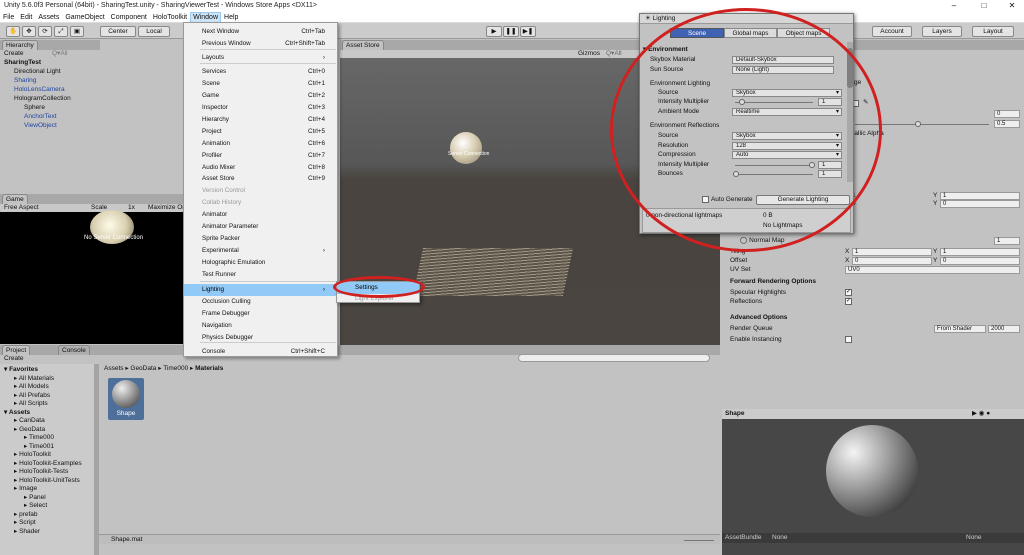 The width and height of the screenshot is (1024, 555). I want to click on project-tree-item: ▾ Favorites, so click(21, 370).